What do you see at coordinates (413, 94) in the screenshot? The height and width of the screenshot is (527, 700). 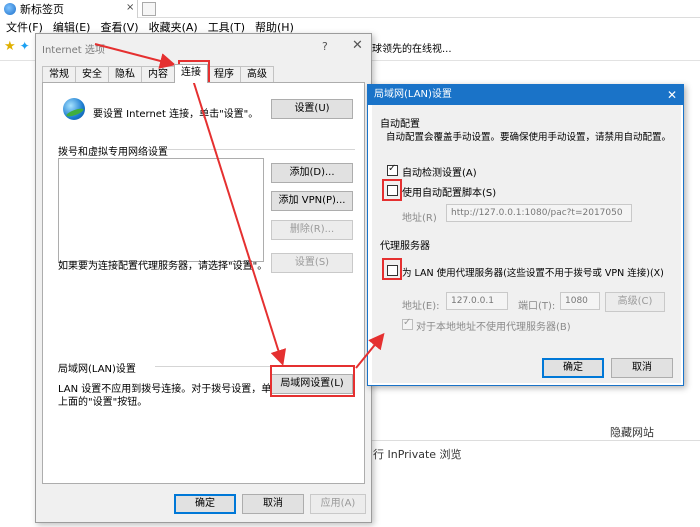 I see `lan-dialog-title: 局域网(LAN)设置` at bounding box center [413, 94].